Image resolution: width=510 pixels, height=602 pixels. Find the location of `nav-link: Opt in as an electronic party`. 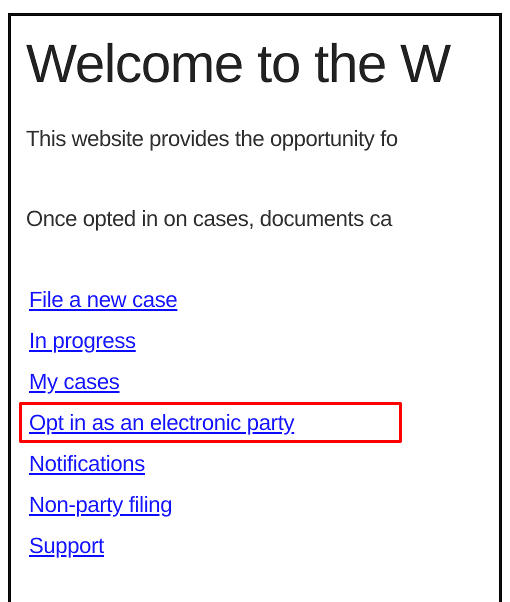

nav-link: Opt in as an electronic party is located at coordinates (161, 423).